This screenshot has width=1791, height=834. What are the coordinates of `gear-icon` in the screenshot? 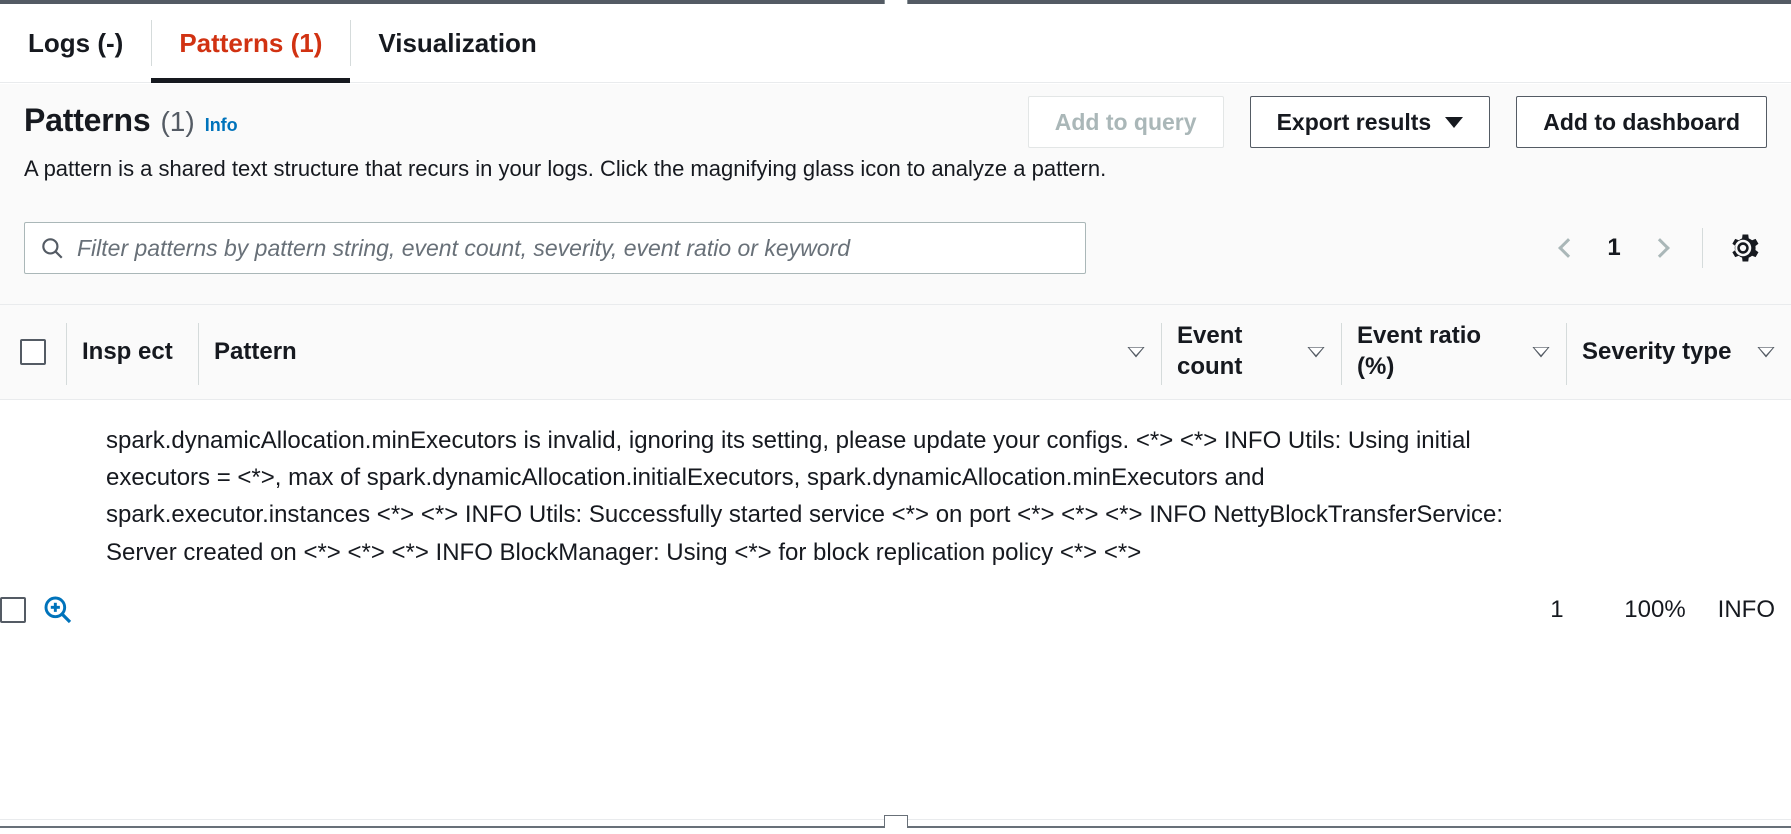 It's located at (1745, 248).